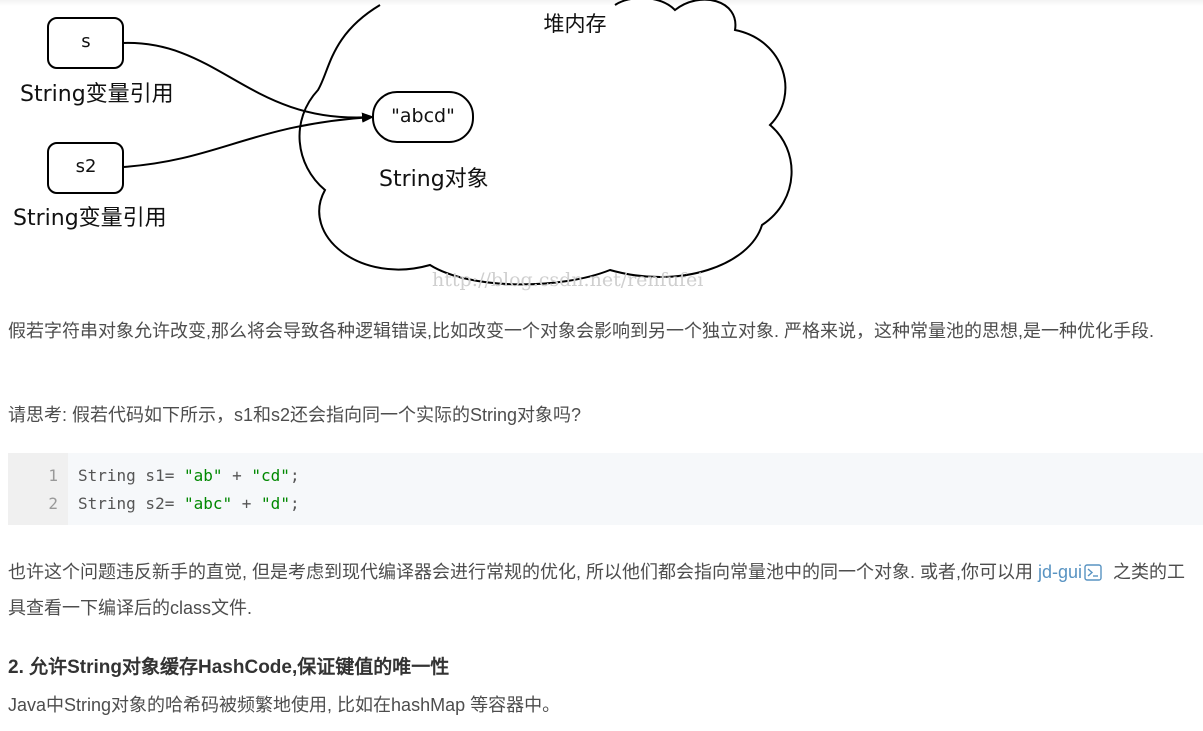 The width and height of the screenshot is (1203, 731). Describe the element at coordinates (131, 503) in the screenshot. I see `code-text: String s2=` at that location.